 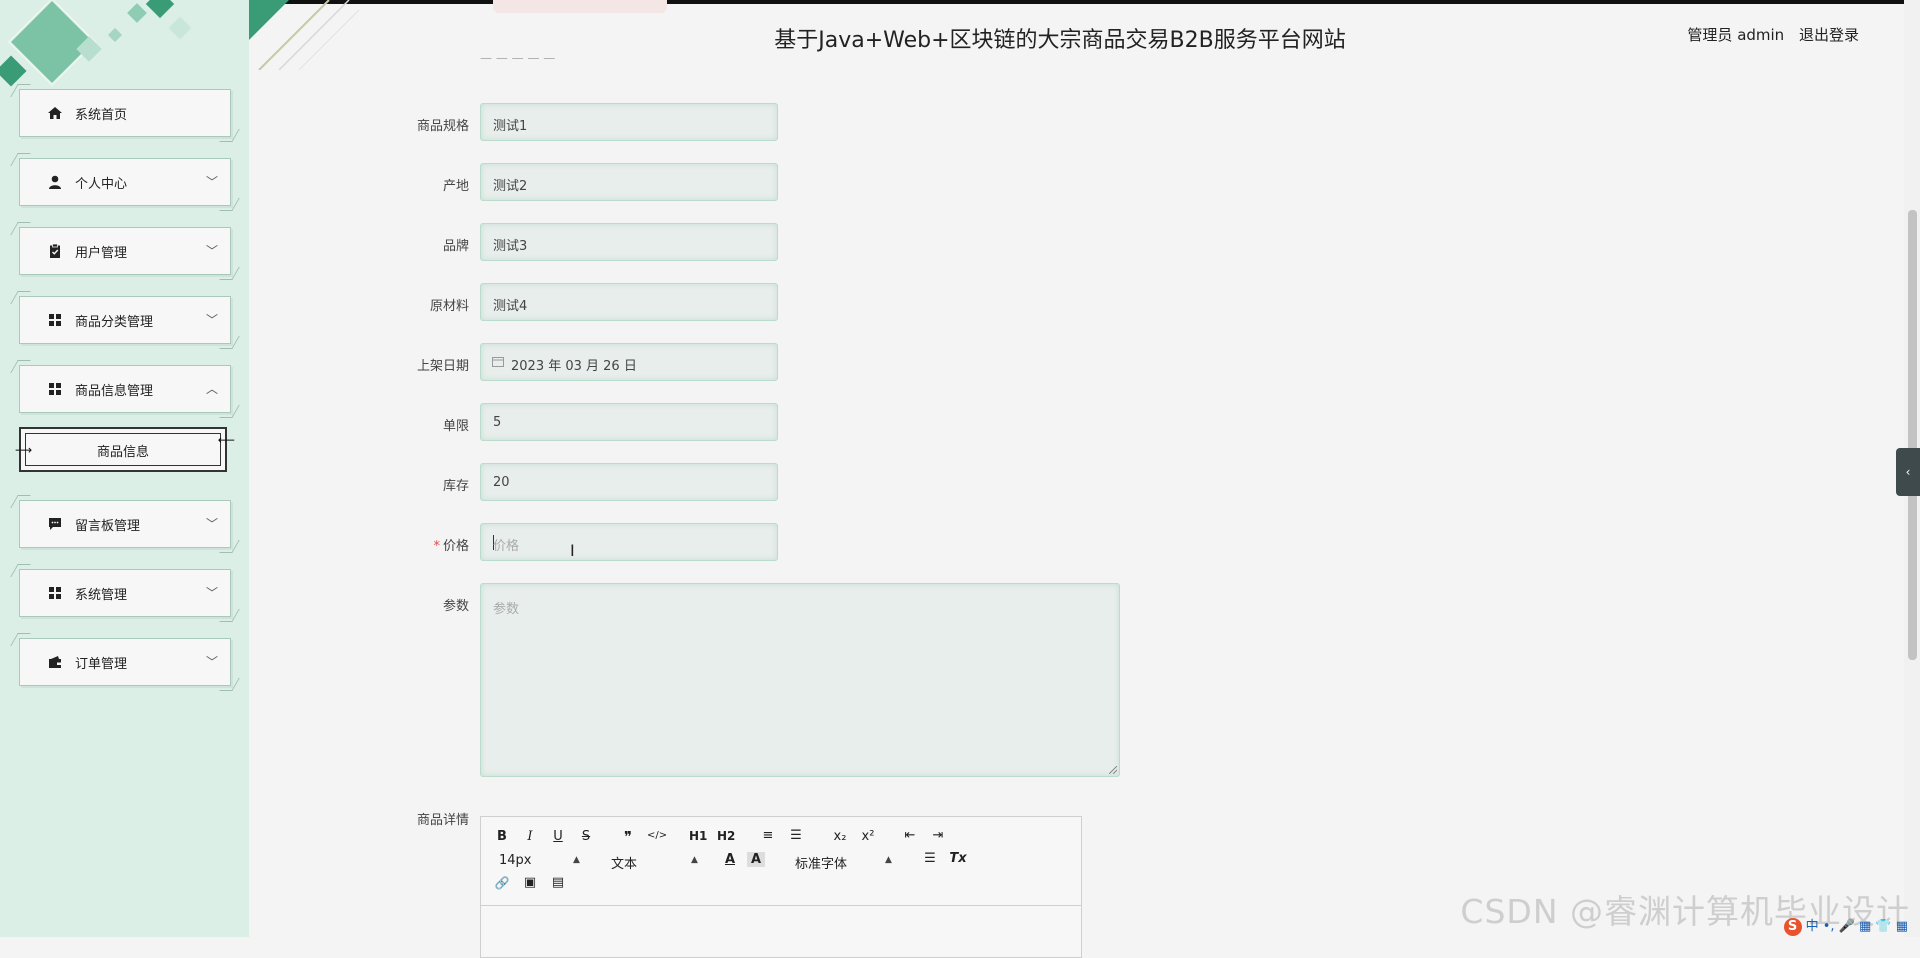 I want to click on block-format-select: 文本 ▲, so click(x=656, y=862).